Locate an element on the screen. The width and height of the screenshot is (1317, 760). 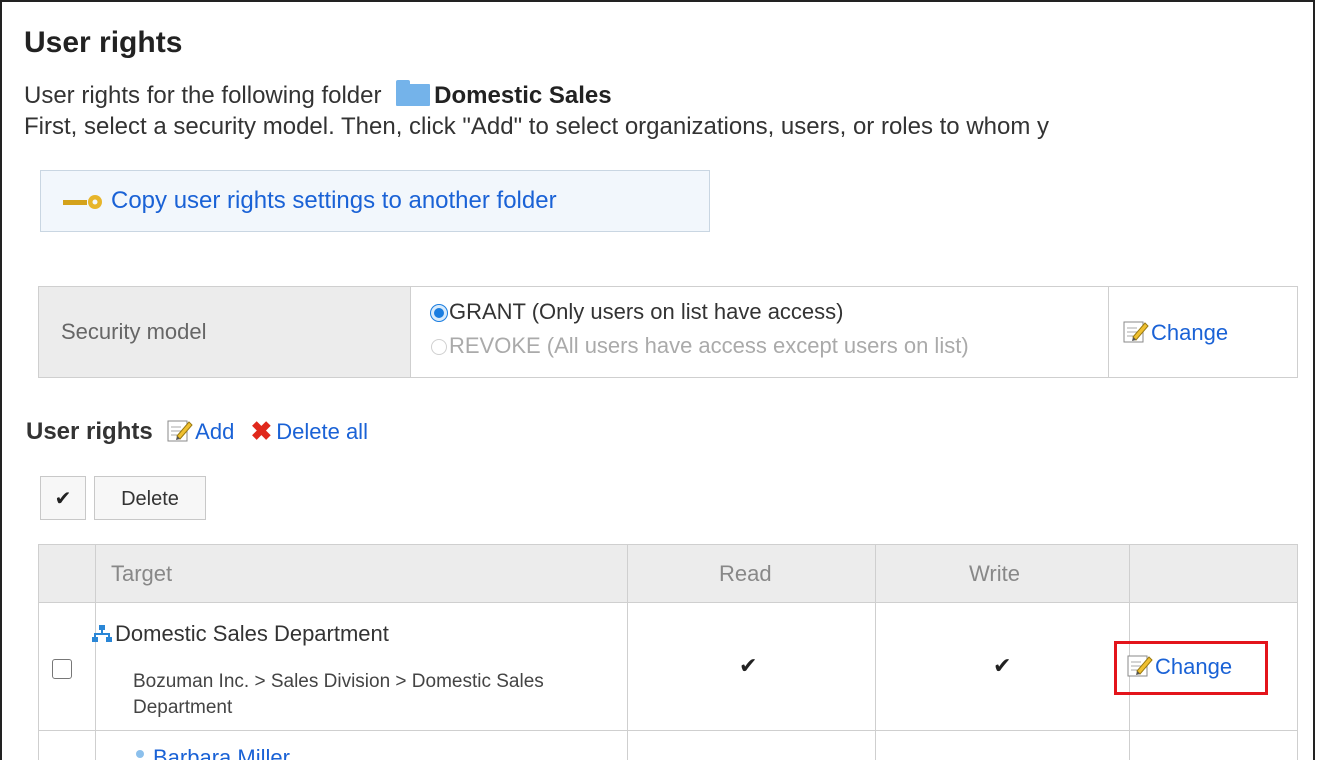
security-model-label: Security model is located at coordinates (225, 332).